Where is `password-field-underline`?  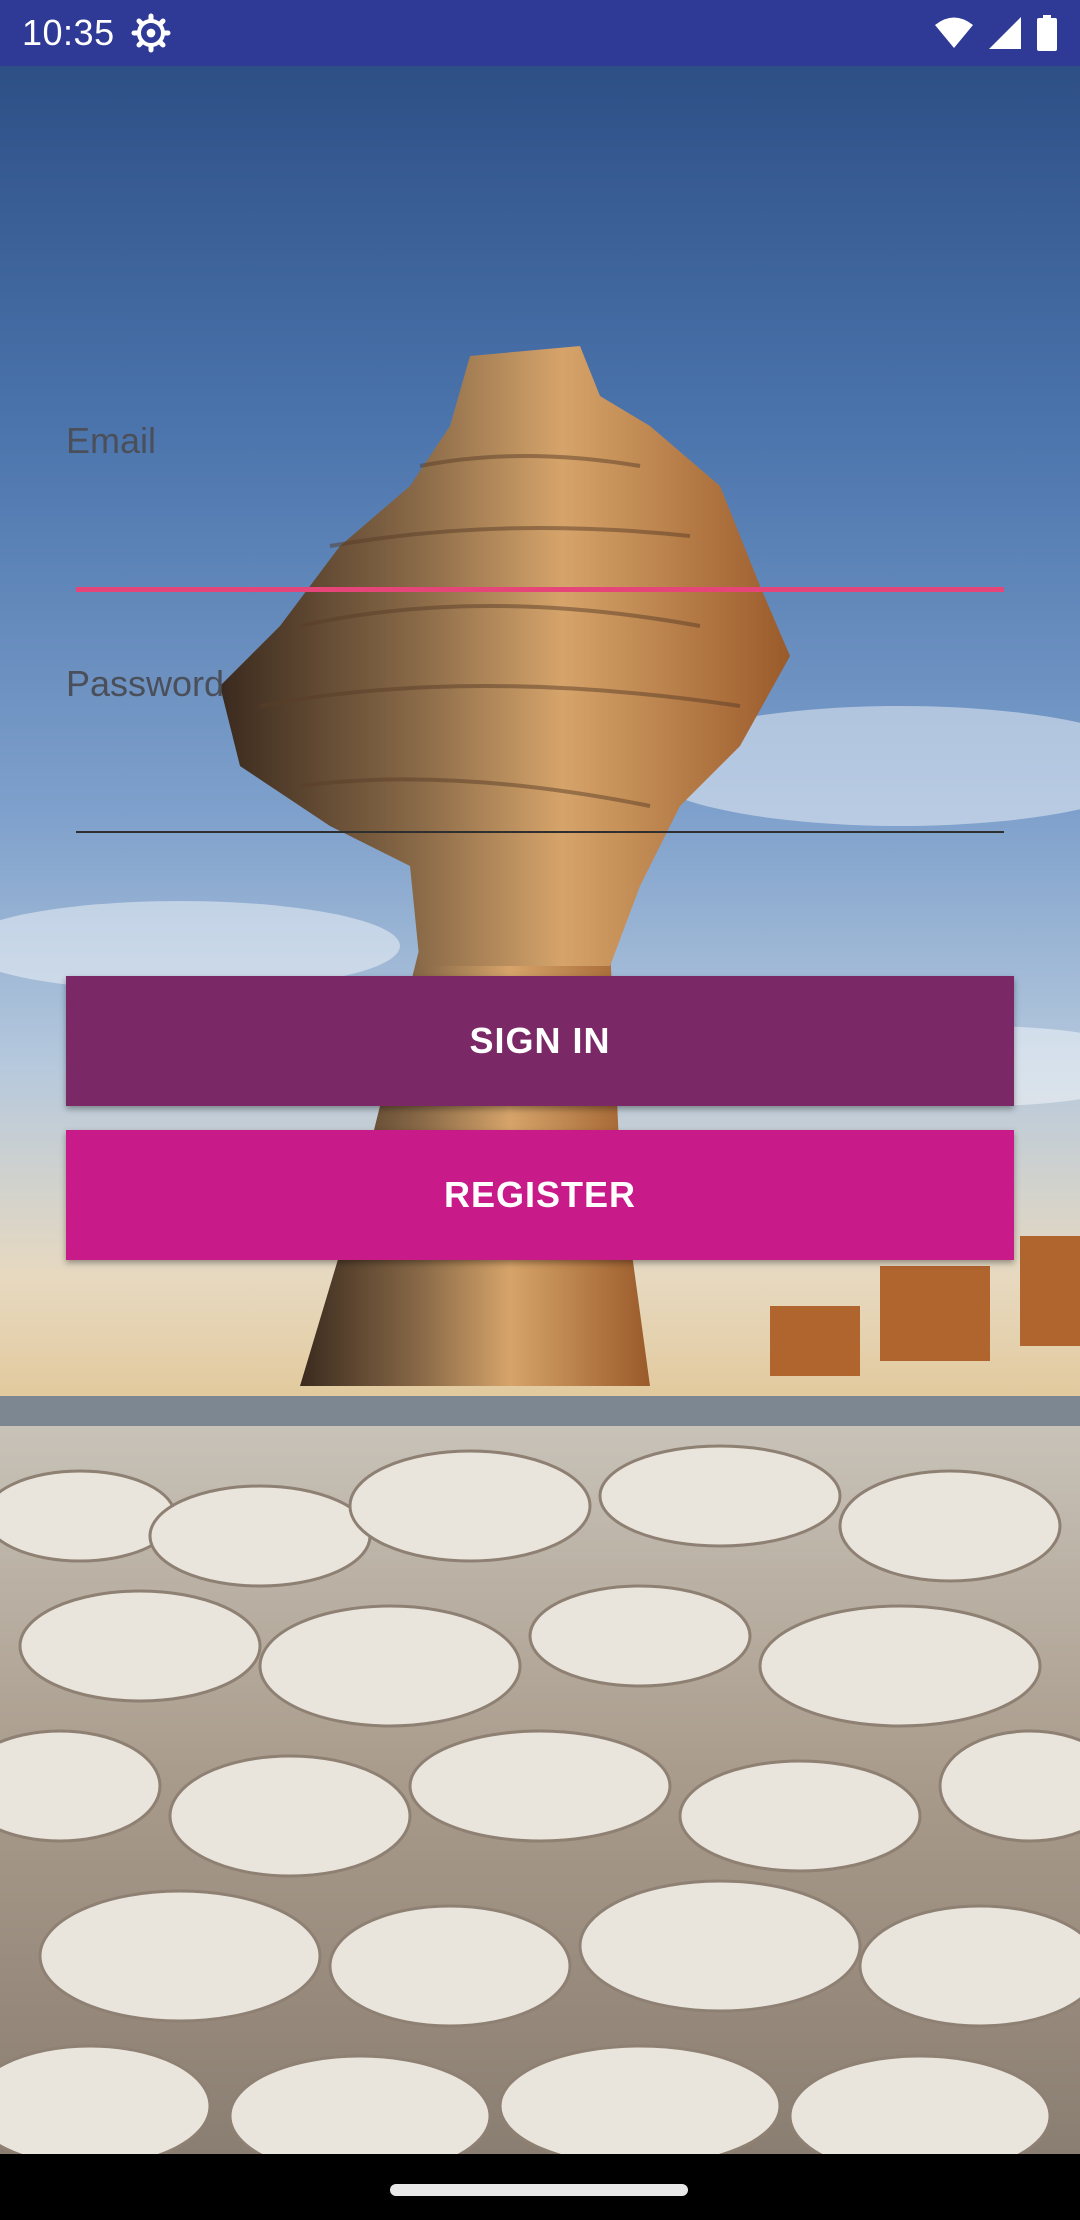
password-field-underline is located at coordinates (540, 832).